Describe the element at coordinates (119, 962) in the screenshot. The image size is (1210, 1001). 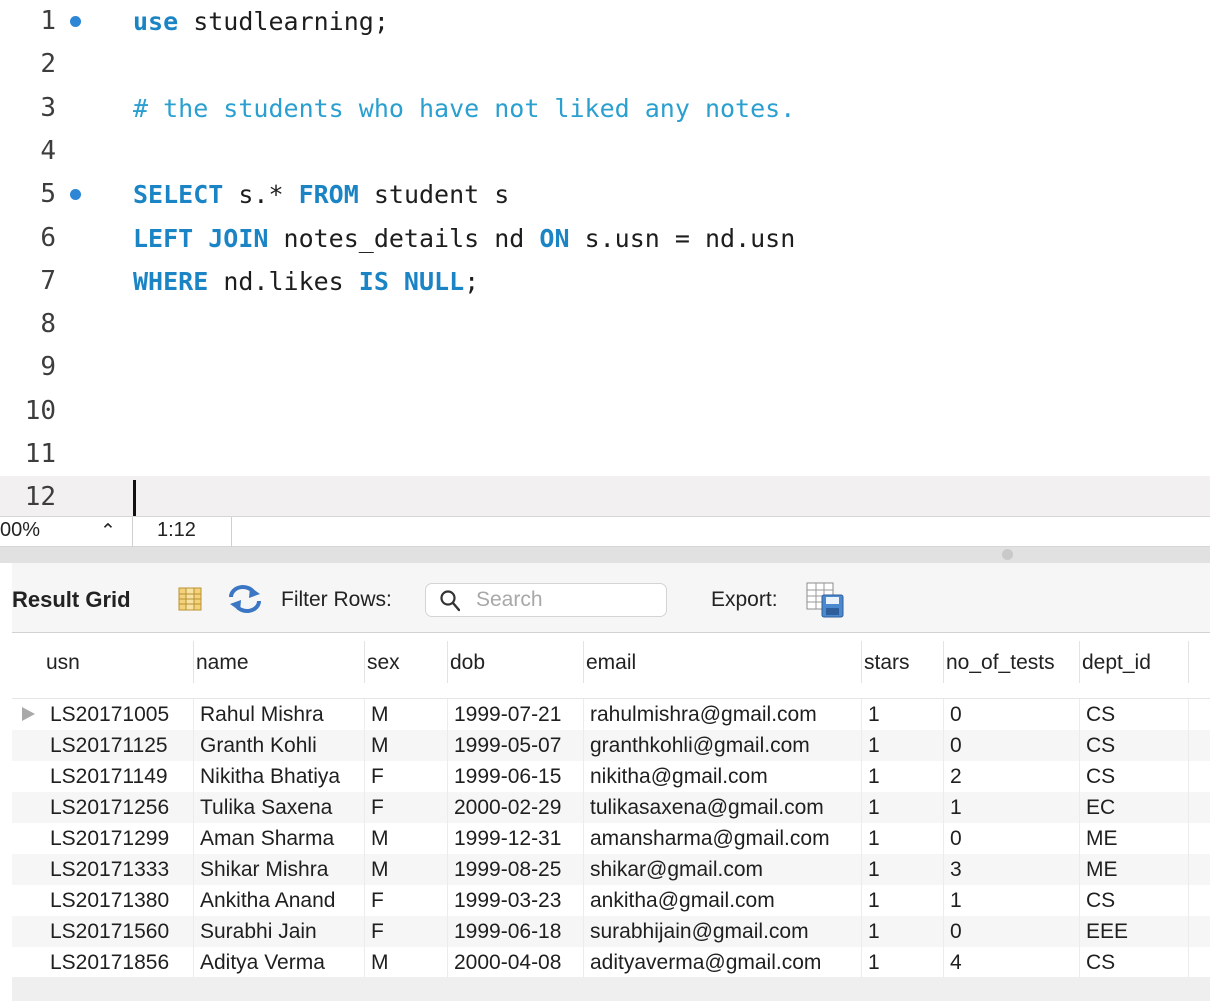
I see `table-cell: LS20171856` at that location.